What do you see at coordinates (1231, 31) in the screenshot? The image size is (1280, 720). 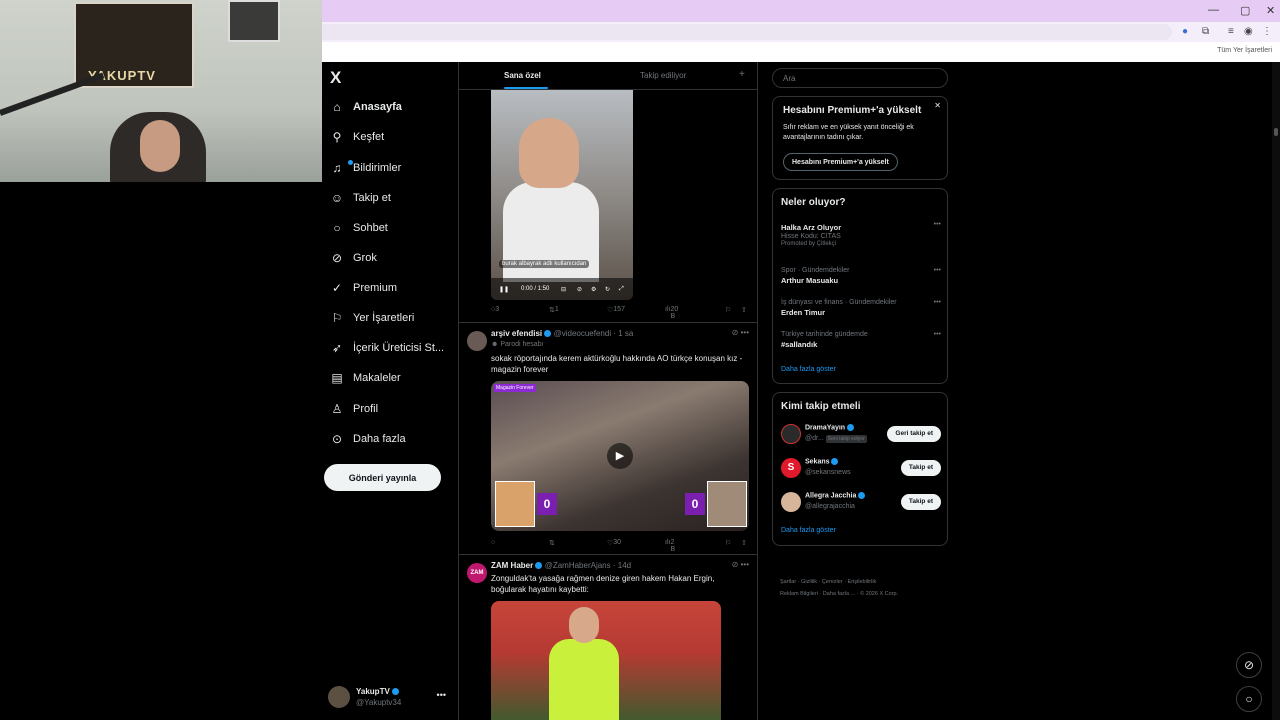 I see `tab-search-icon: ≡` at bounding box center [1231, 31].